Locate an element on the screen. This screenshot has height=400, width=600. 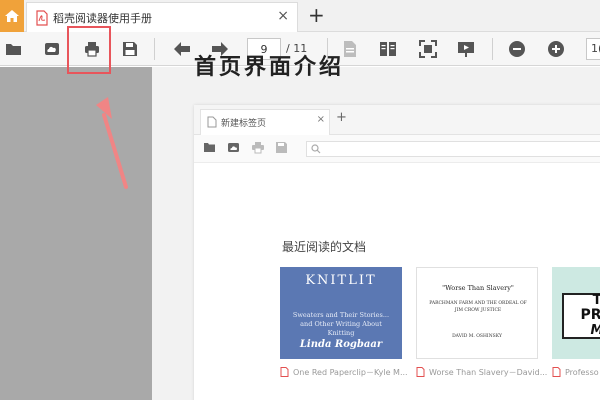
cover-title: KNITLIT is located at coordinates (341, 280).